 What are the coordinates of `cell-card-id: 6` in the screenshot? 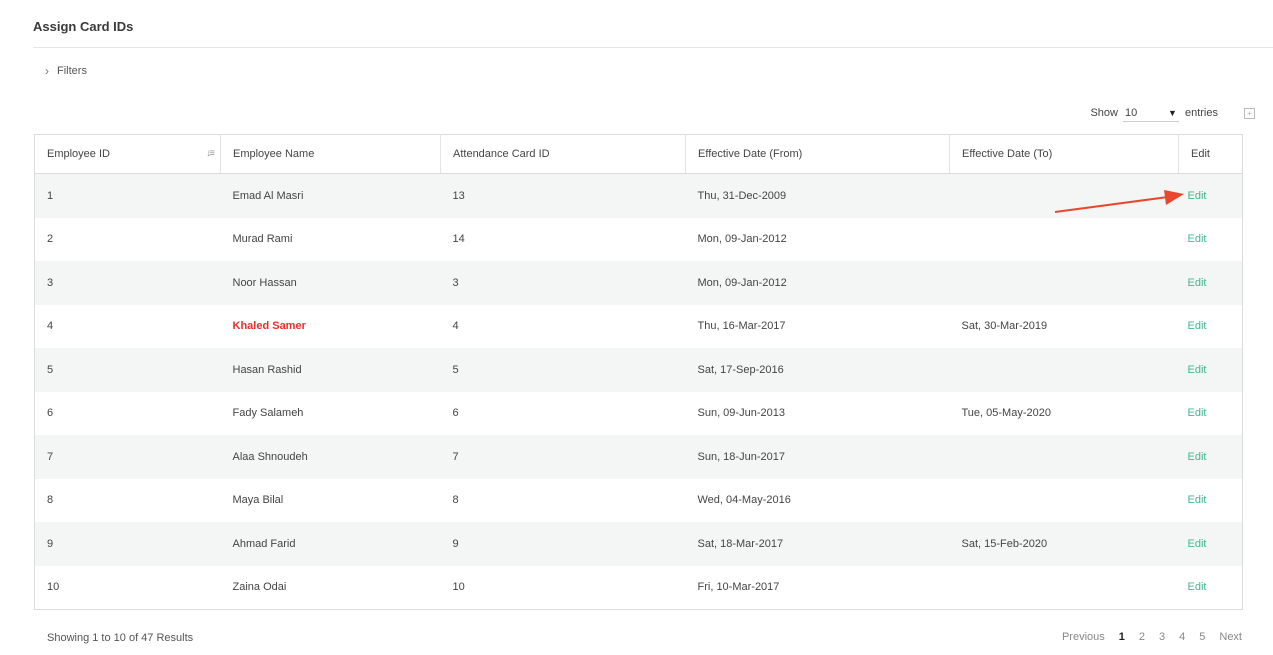 It's located at (455, 413).